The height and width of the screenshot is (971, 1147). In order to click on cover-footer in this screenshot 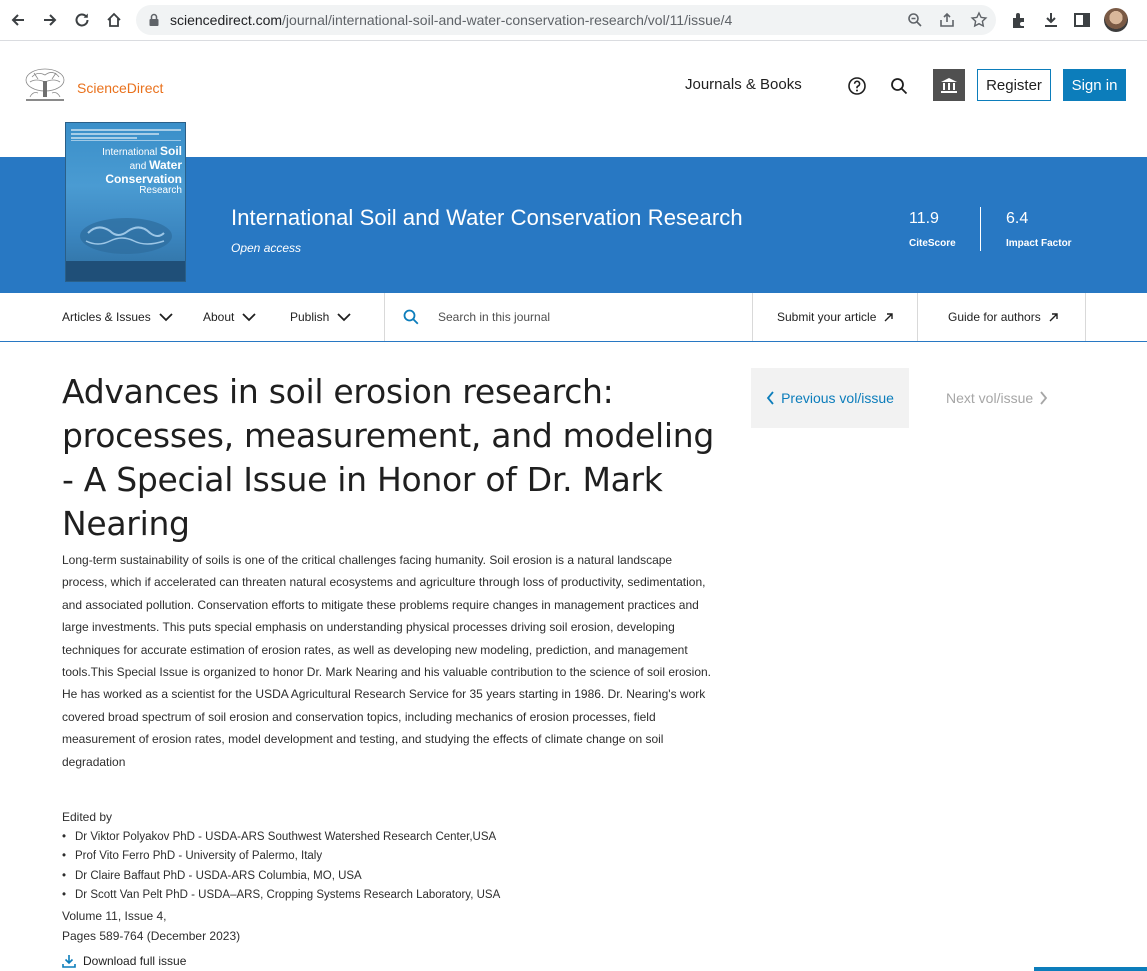, I will do `click(125, 271)`.